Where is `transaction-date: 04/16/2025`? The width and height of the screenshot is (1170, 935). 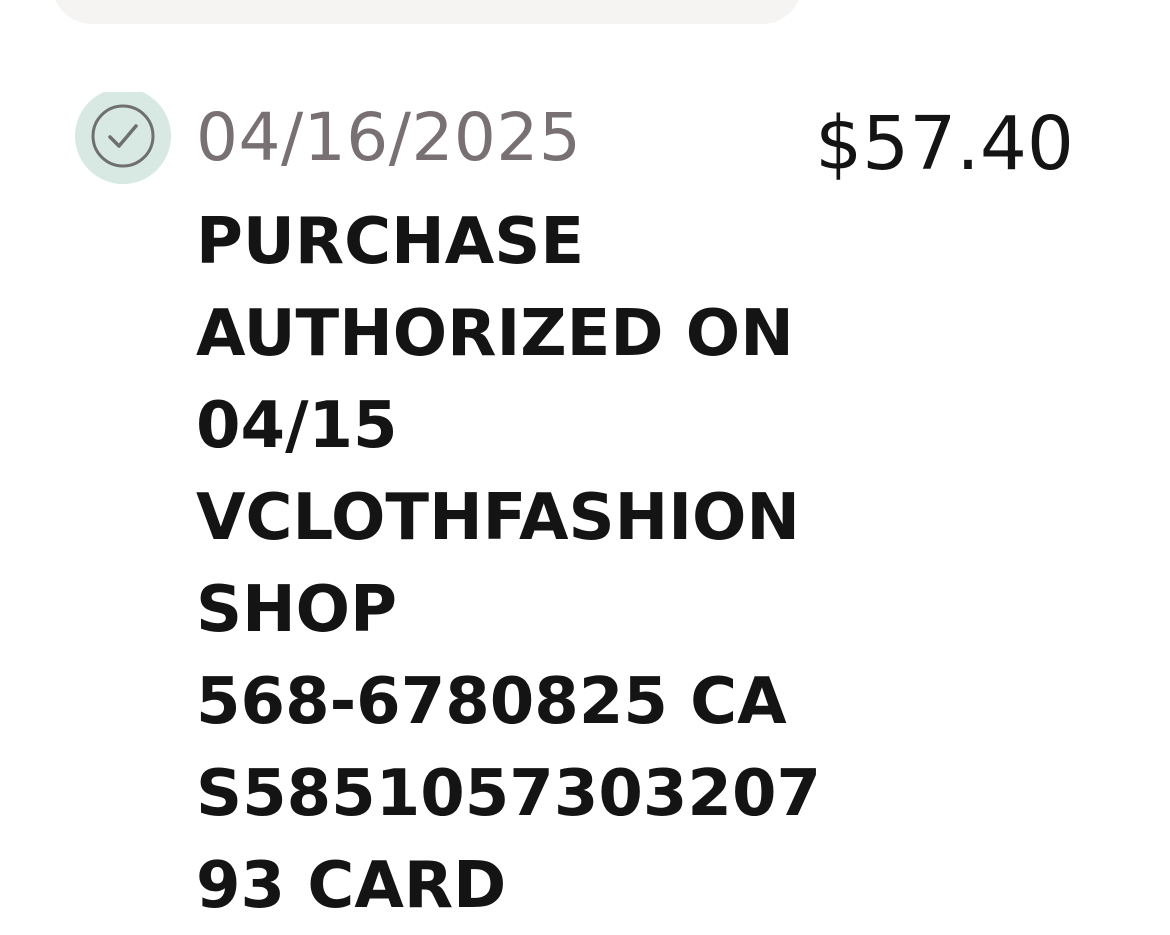 transaction-date: 04/16/2025 is located at coordinates (389, 137).